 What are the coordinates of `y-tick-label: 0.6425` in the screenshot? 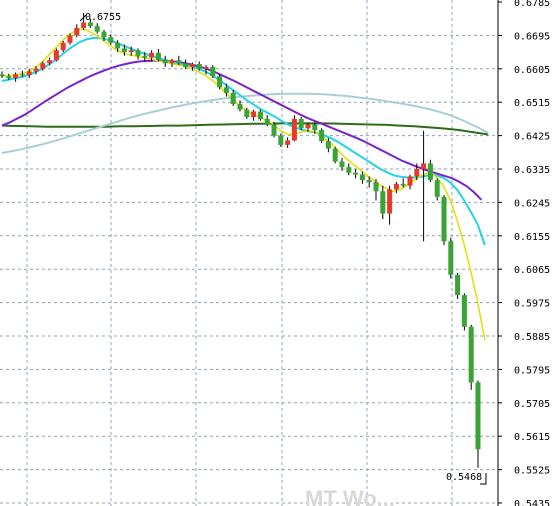 It's located at (532, 137).